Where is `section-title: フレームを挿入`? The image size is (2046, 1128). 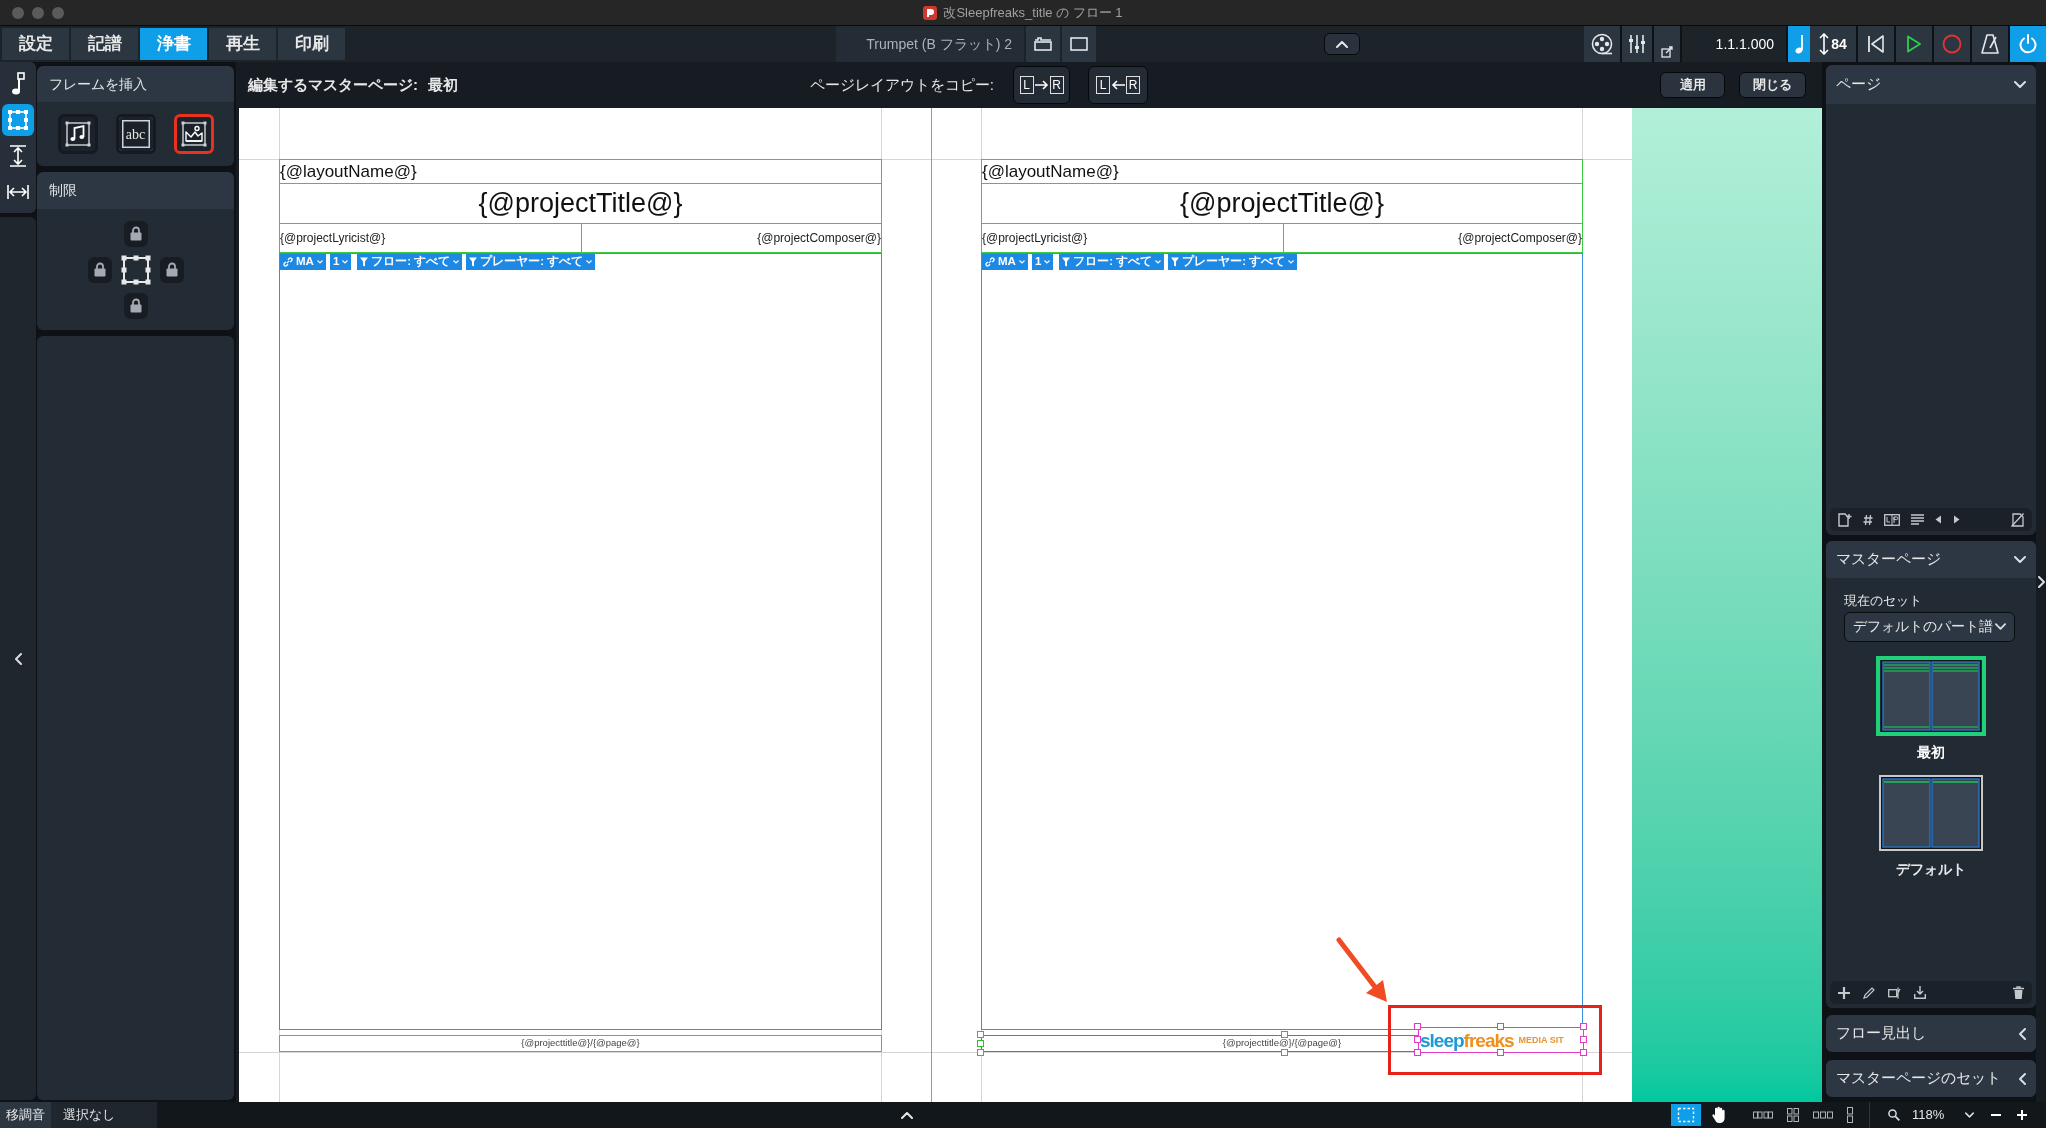
section-title: フレームを挿入 is located at coordinates (98, 84).